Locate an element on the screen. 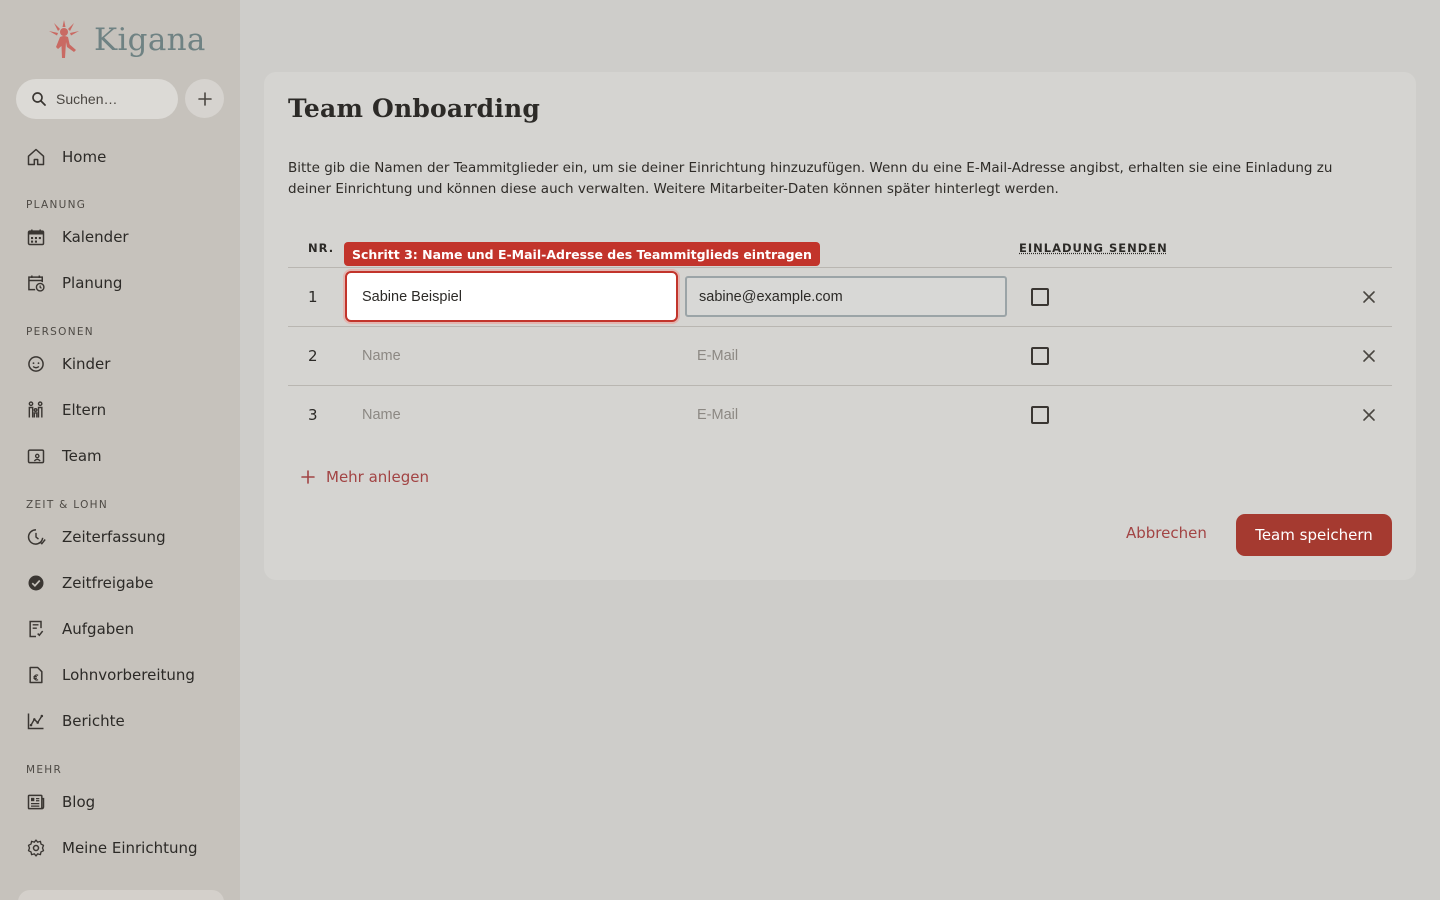  calendar-icon is located at coordinates (36, 237).